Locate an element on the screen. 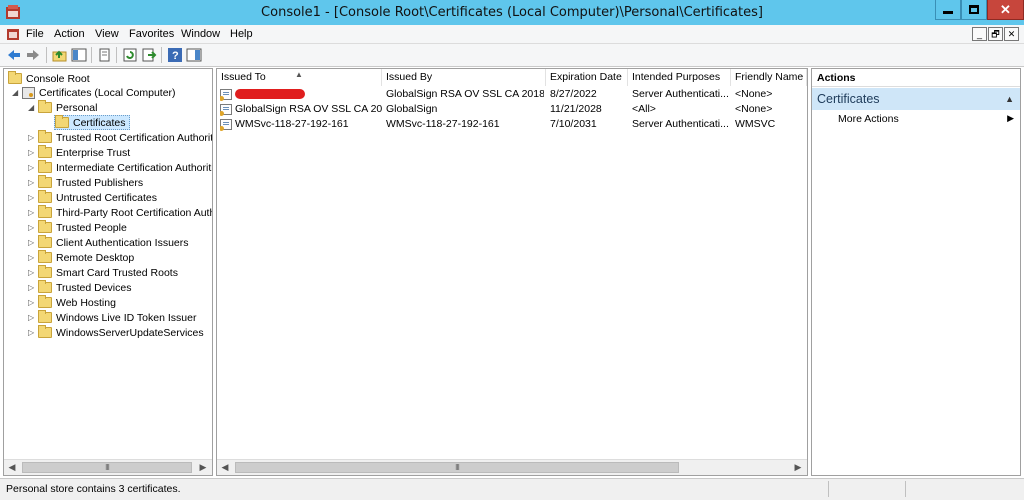  column-header-expiration-date: Expiration Date is located at coordinates (587, 77).